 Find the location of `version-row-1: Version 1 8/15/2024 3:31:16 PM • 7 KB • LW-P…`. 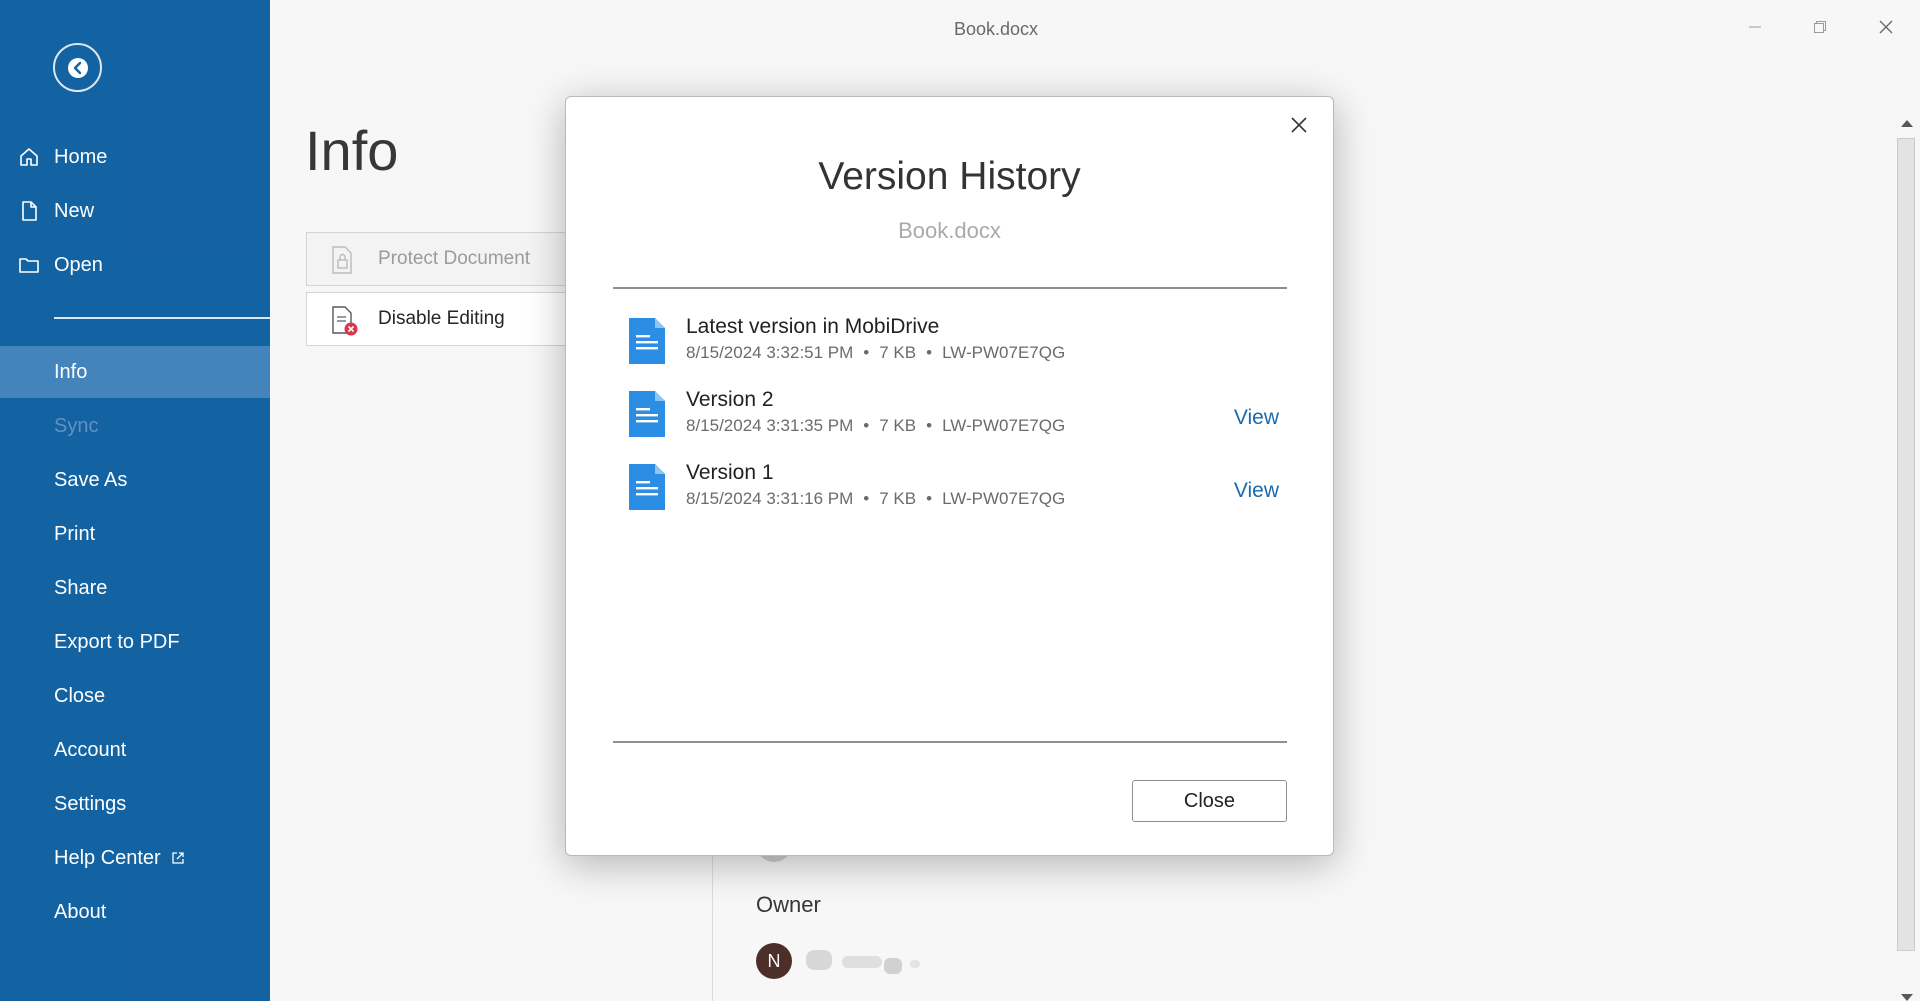

version-row-1: Version 1 8/15/2024 3:31:16 PM • 7 KB • LW-P… is located at coordinates (950, 490).